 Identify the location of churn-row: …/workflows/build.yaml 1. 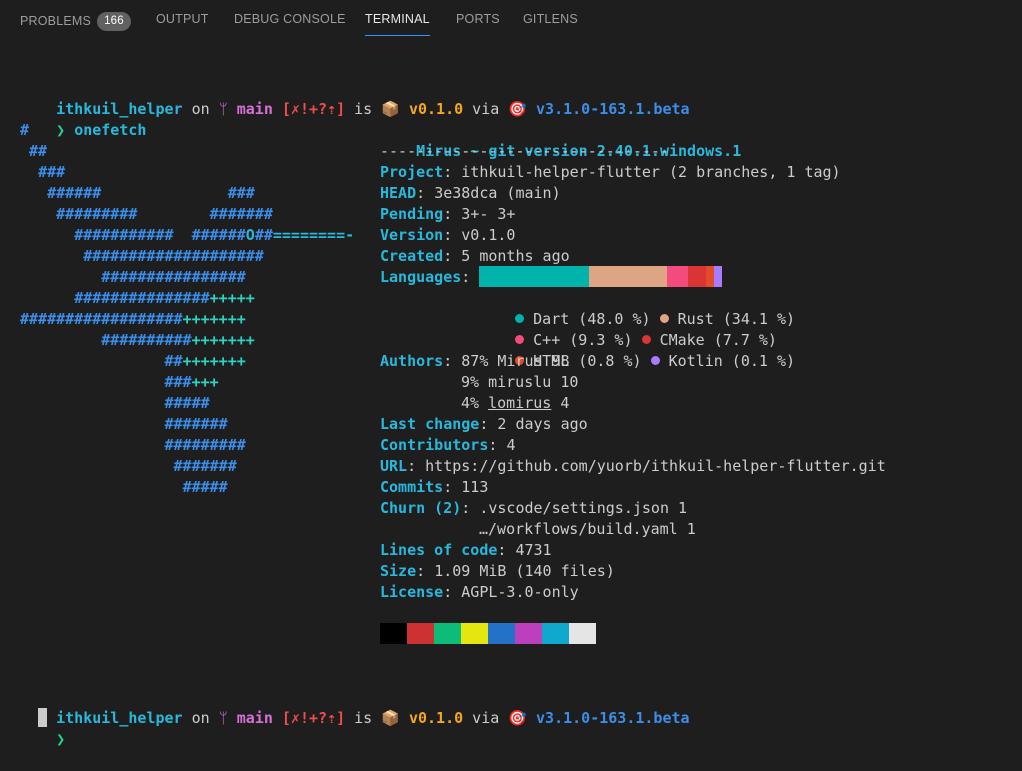
(587, 529).